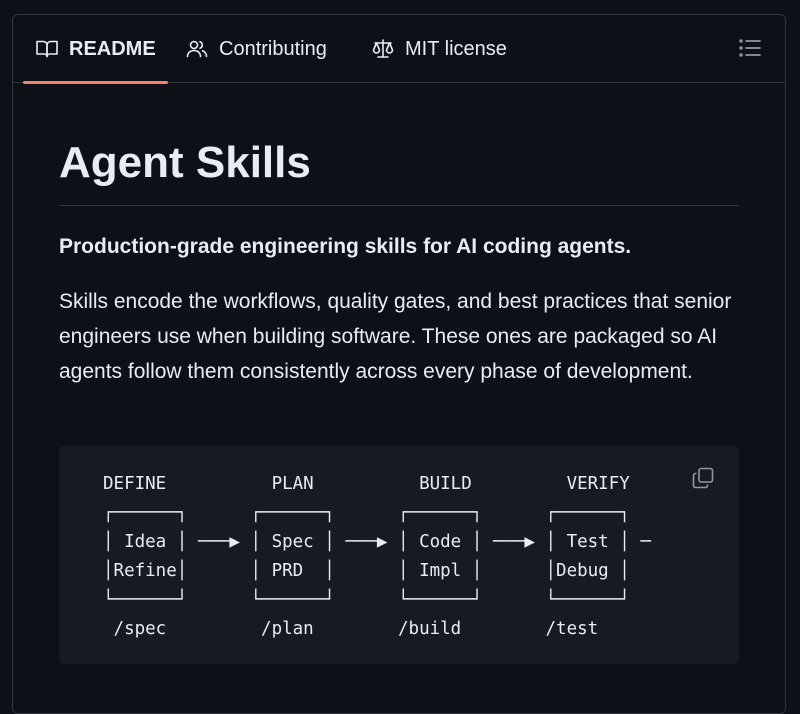 The image size is (800, 714). I want to click on copy-button, so click(703, 480).